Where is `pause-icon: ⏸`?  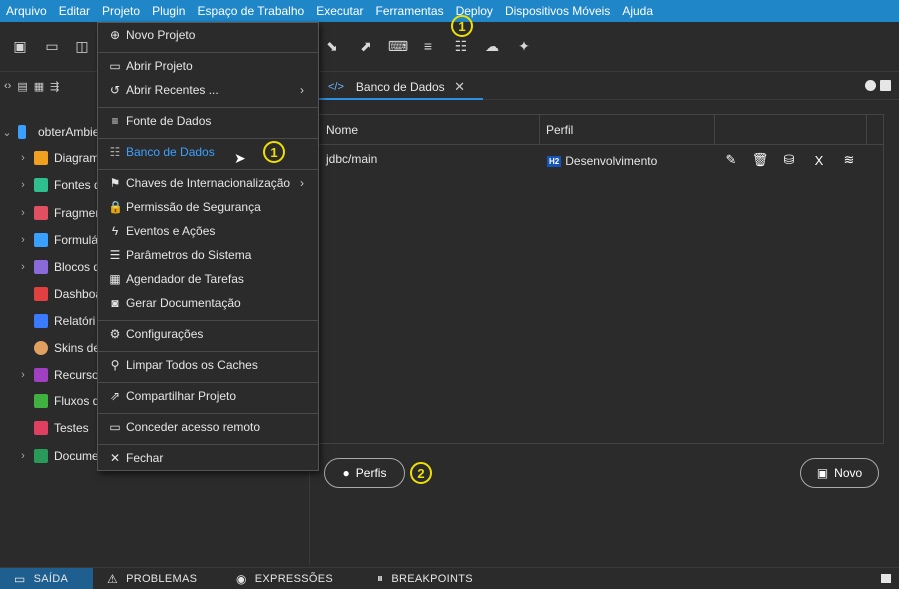
pause-icon: ⏸ is located at coordinates (380, 578).